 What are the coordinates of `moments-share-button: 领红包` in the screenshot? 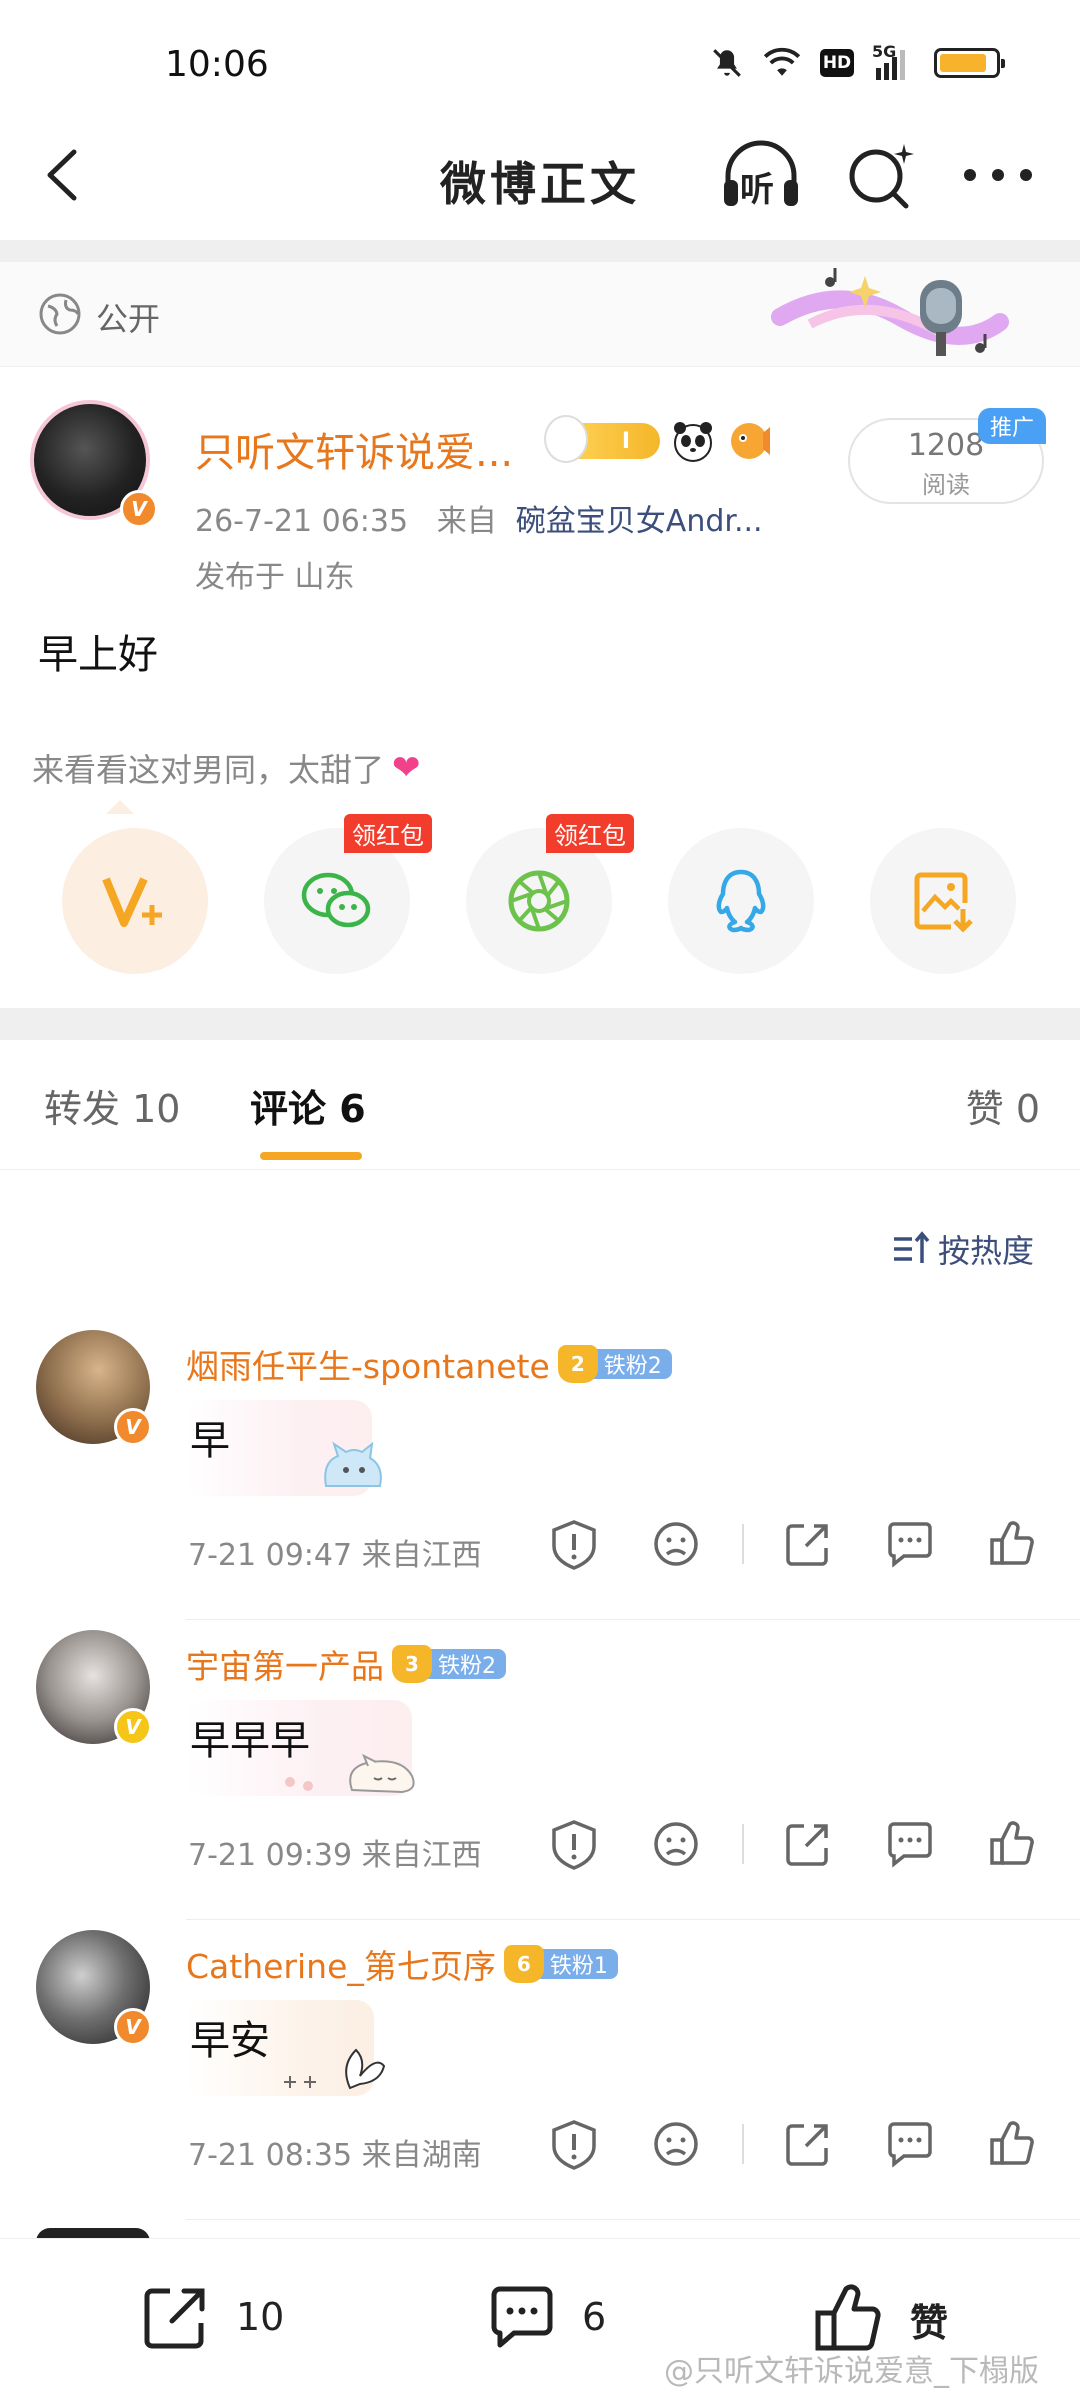 It's located at (550, 894).